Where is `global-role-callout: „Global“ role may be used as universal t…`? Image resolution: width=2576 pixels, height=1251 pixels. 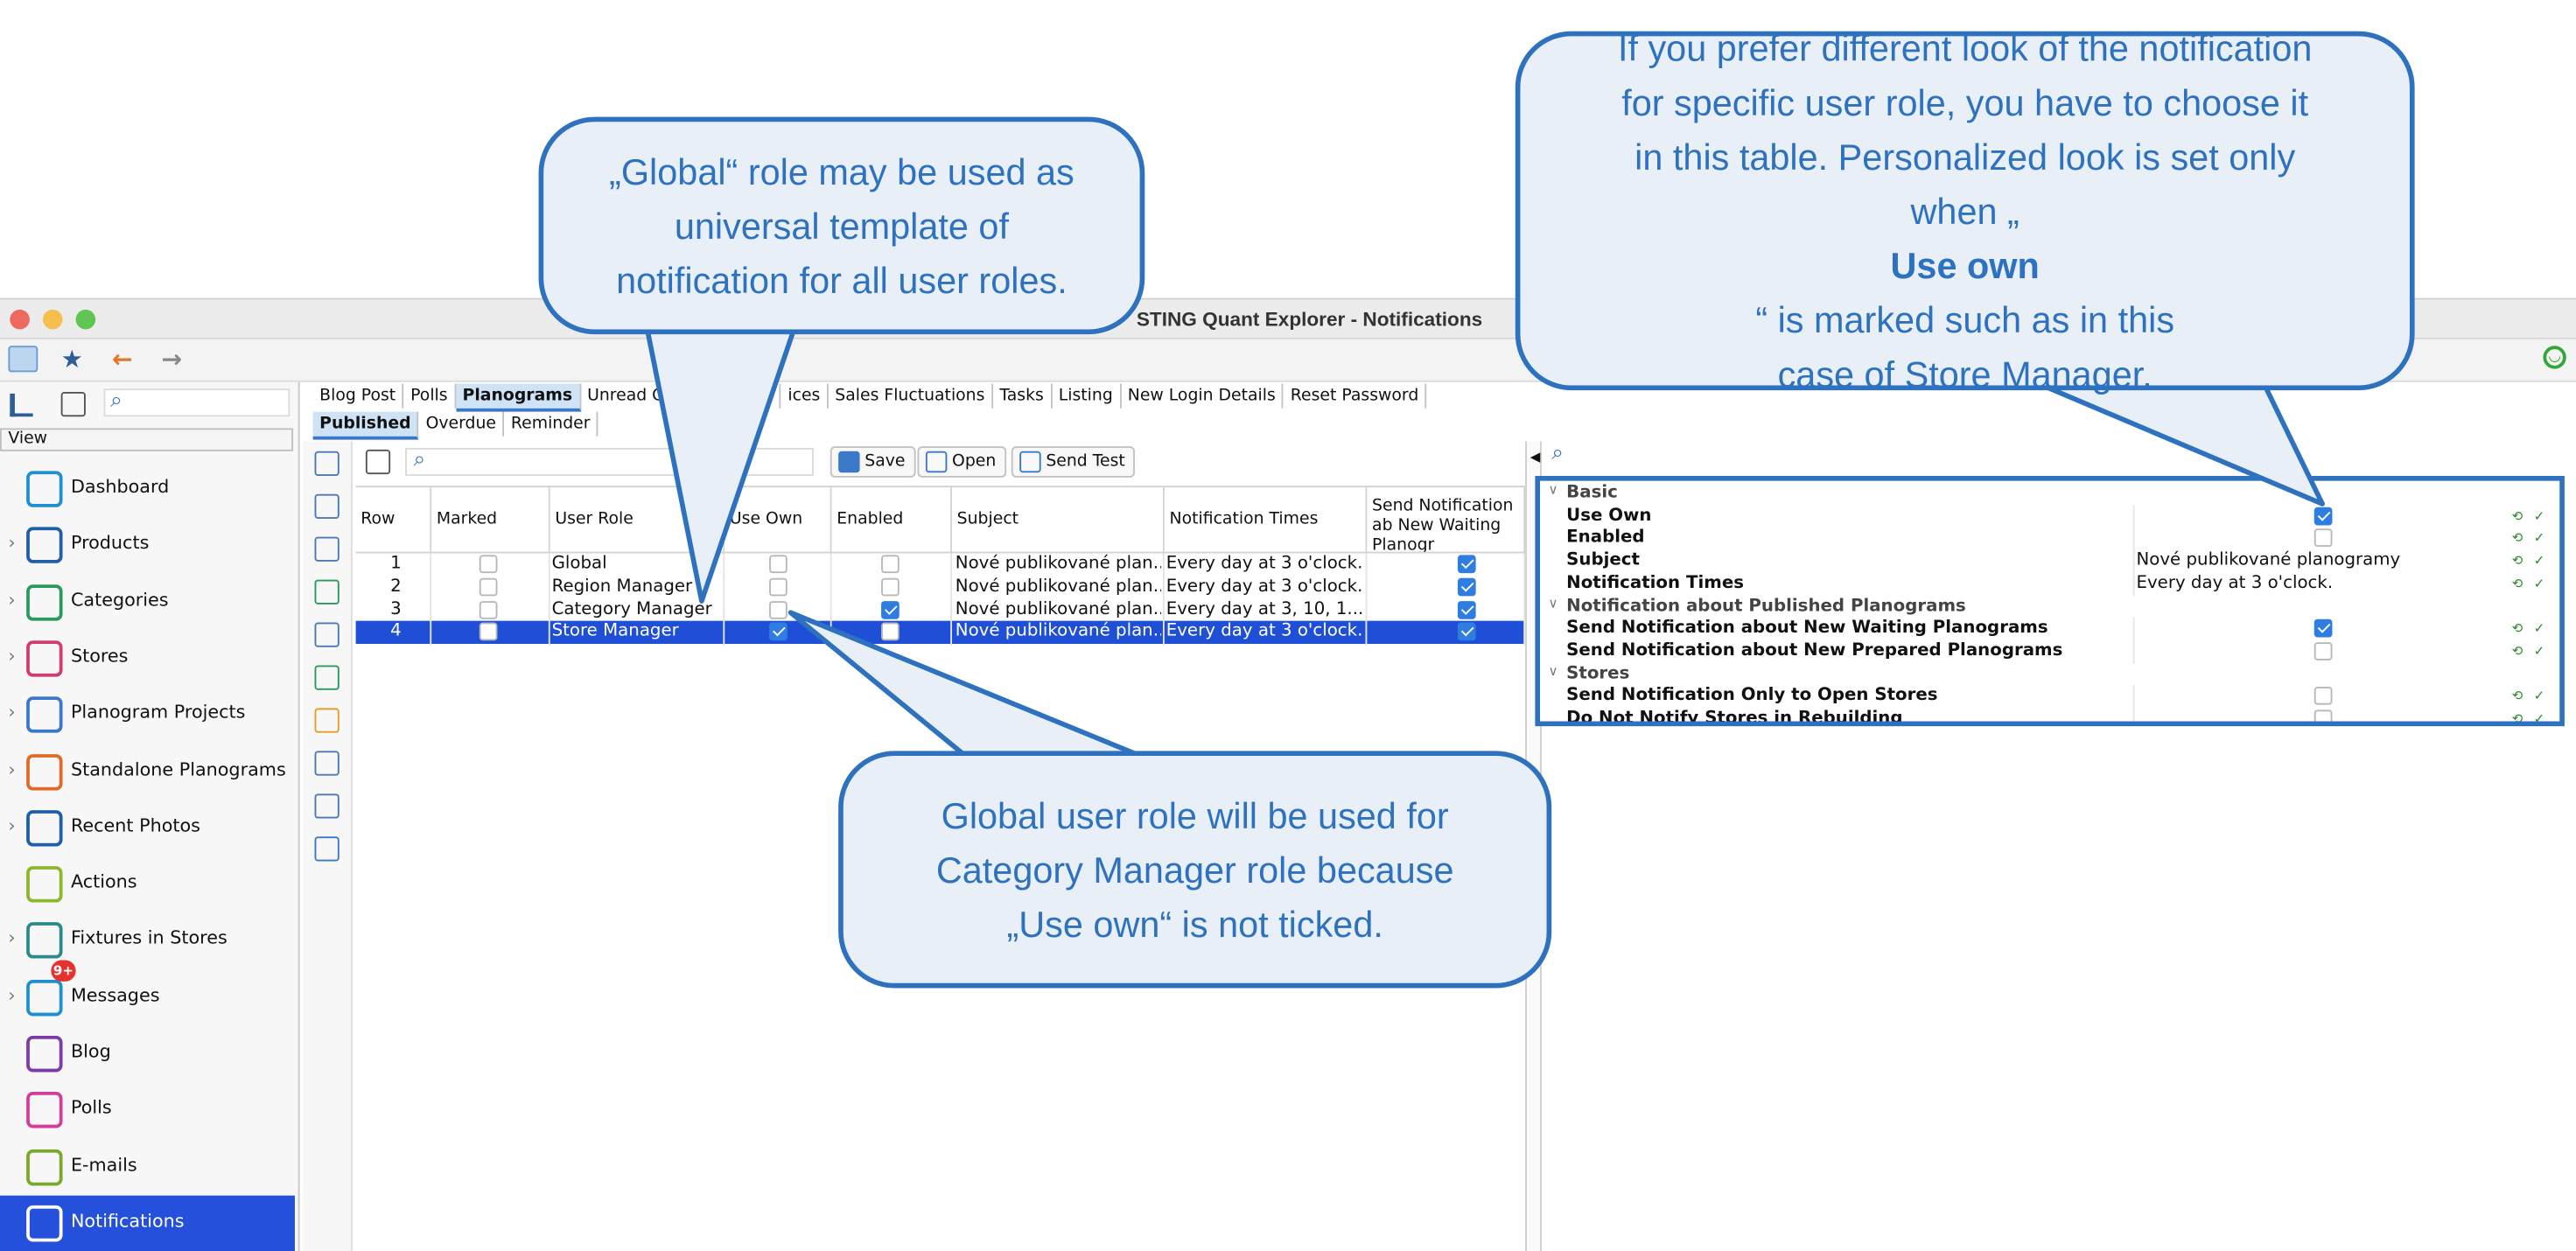
global-role-callout: „Global“ role may be used as universal t… is located at coordinates (841, 225).